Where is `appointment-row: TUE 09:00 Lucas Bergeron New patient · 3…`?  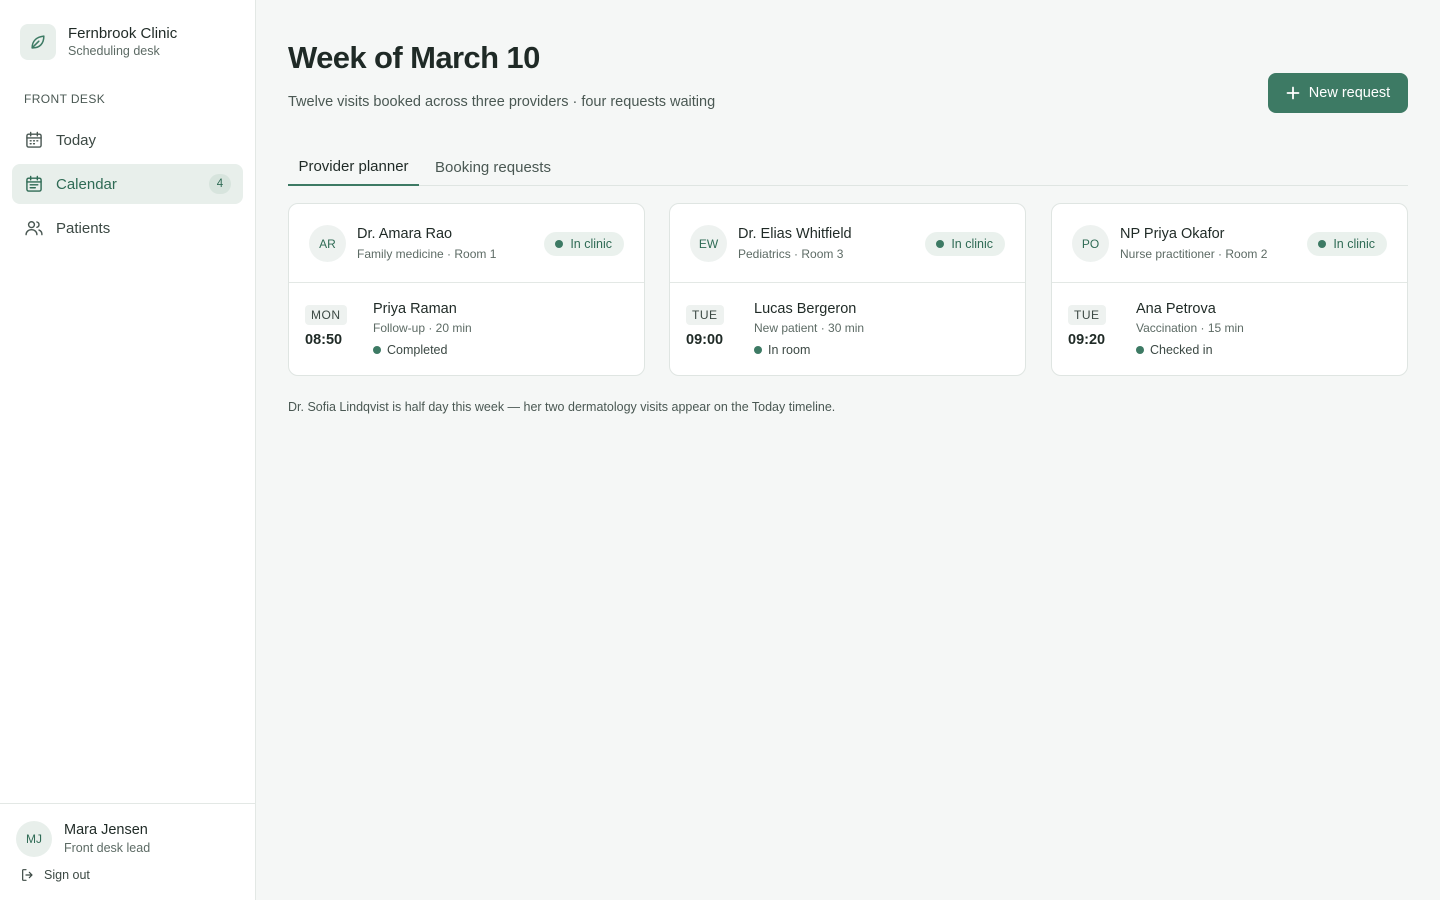
appointment-row: TUE 09:00 Lucas Bergeron New patient · 3… is located at coordinates (847, 329).